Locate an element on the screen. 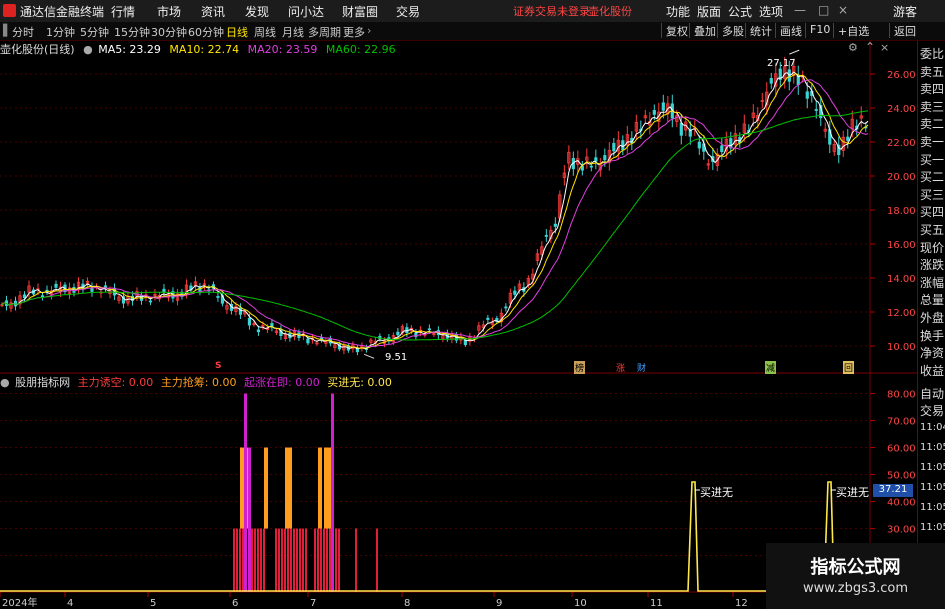 Image resolution: width=945 pixels, height=609 pixels. sidebar-label: 涨幅 is located at coordinates (932, 282).